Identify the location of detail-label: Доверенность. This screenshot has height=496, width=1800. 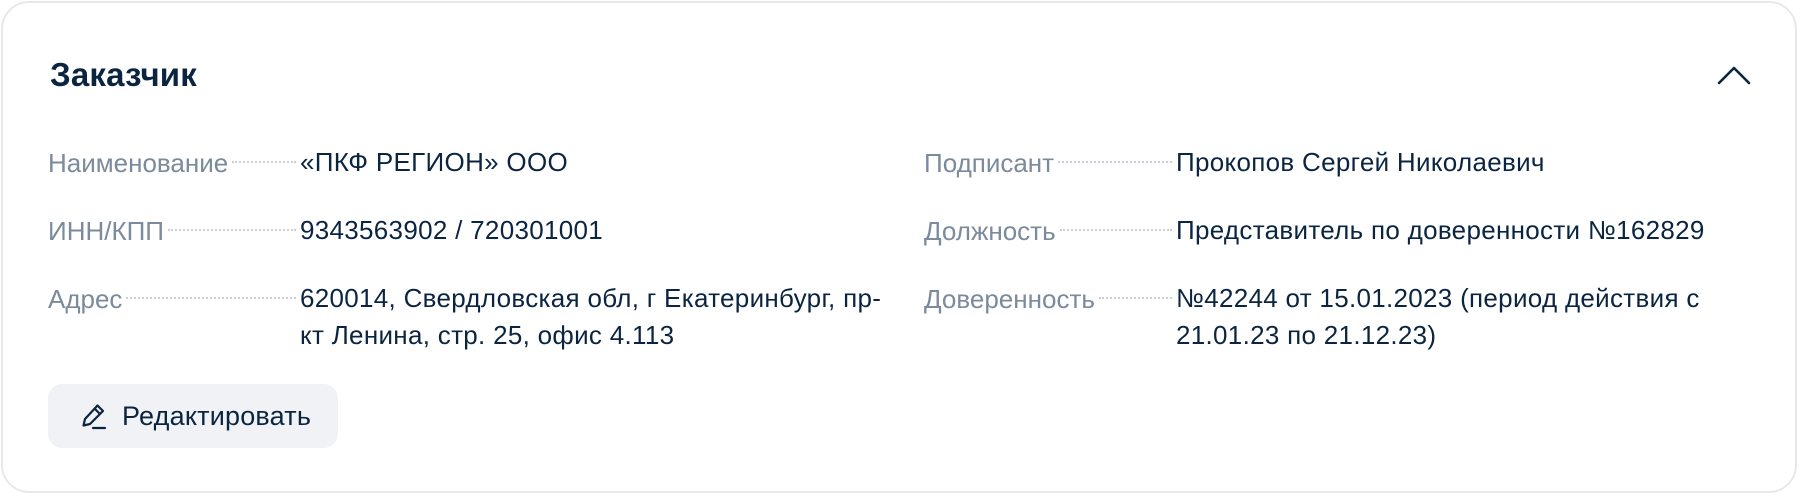
(1009, 299).